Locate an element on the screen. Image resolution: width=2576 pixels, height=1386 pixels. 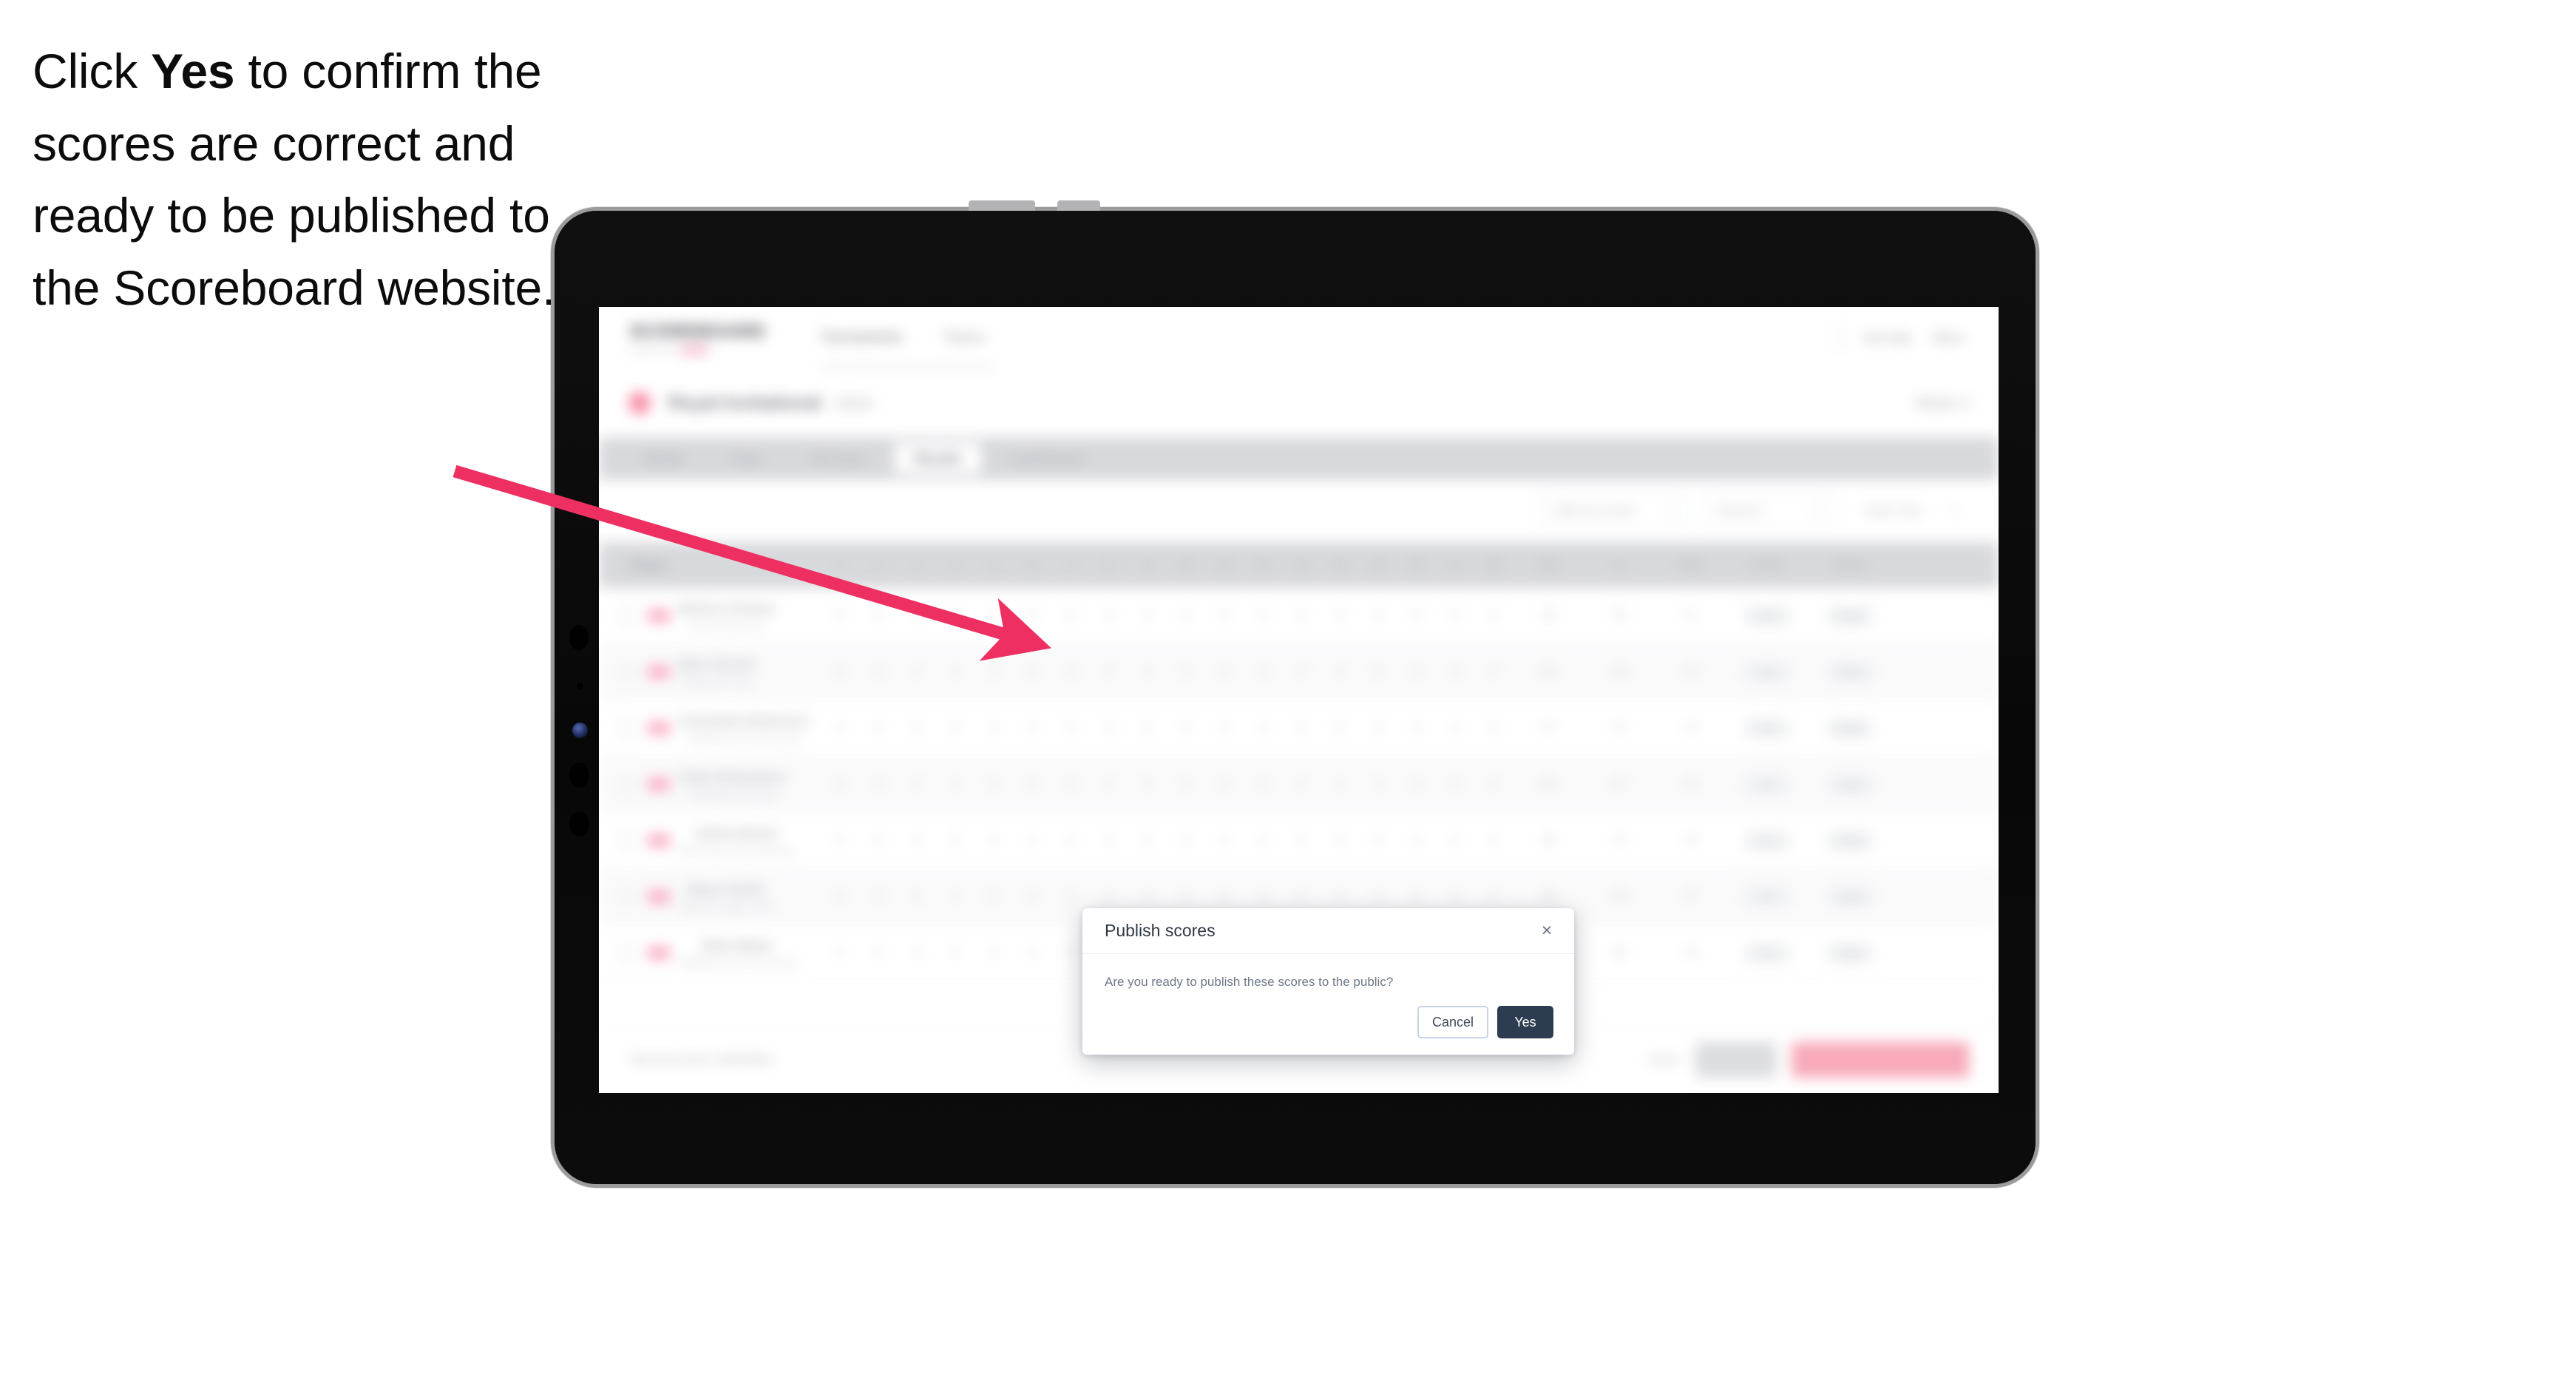
tab-results: Results is located at coordinates (938, 458).